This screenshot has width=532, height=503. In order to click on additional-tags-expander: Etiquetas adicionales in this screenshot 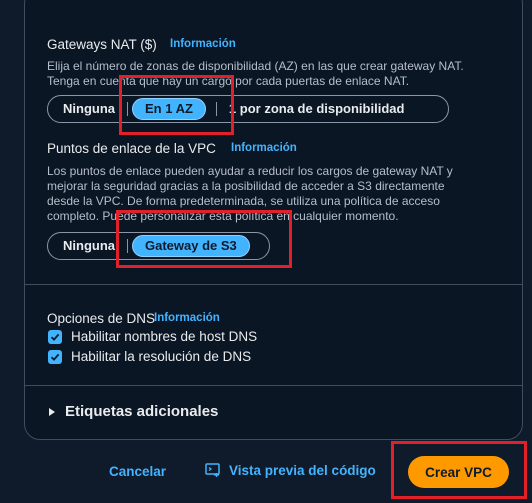, I will do `click(132, 411)`.